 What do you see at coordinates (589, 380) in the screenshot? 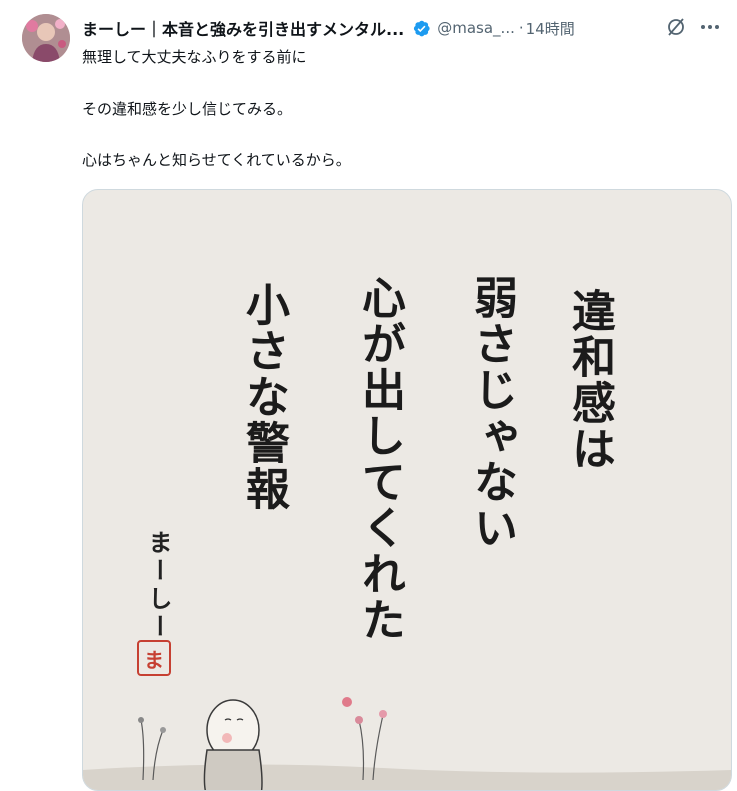
I see `image-text-column-1: 違和感は` at bounding box center [589, 380].